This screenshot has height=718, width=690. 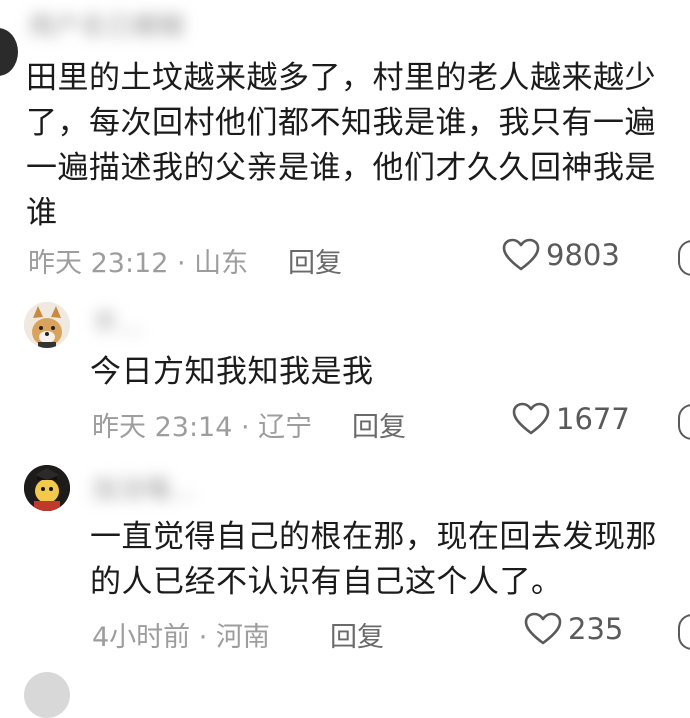 What do you see at coordinates (593, 419) in the screenshot?
I see `like-count: 1677` at bounding box center [593, 419].